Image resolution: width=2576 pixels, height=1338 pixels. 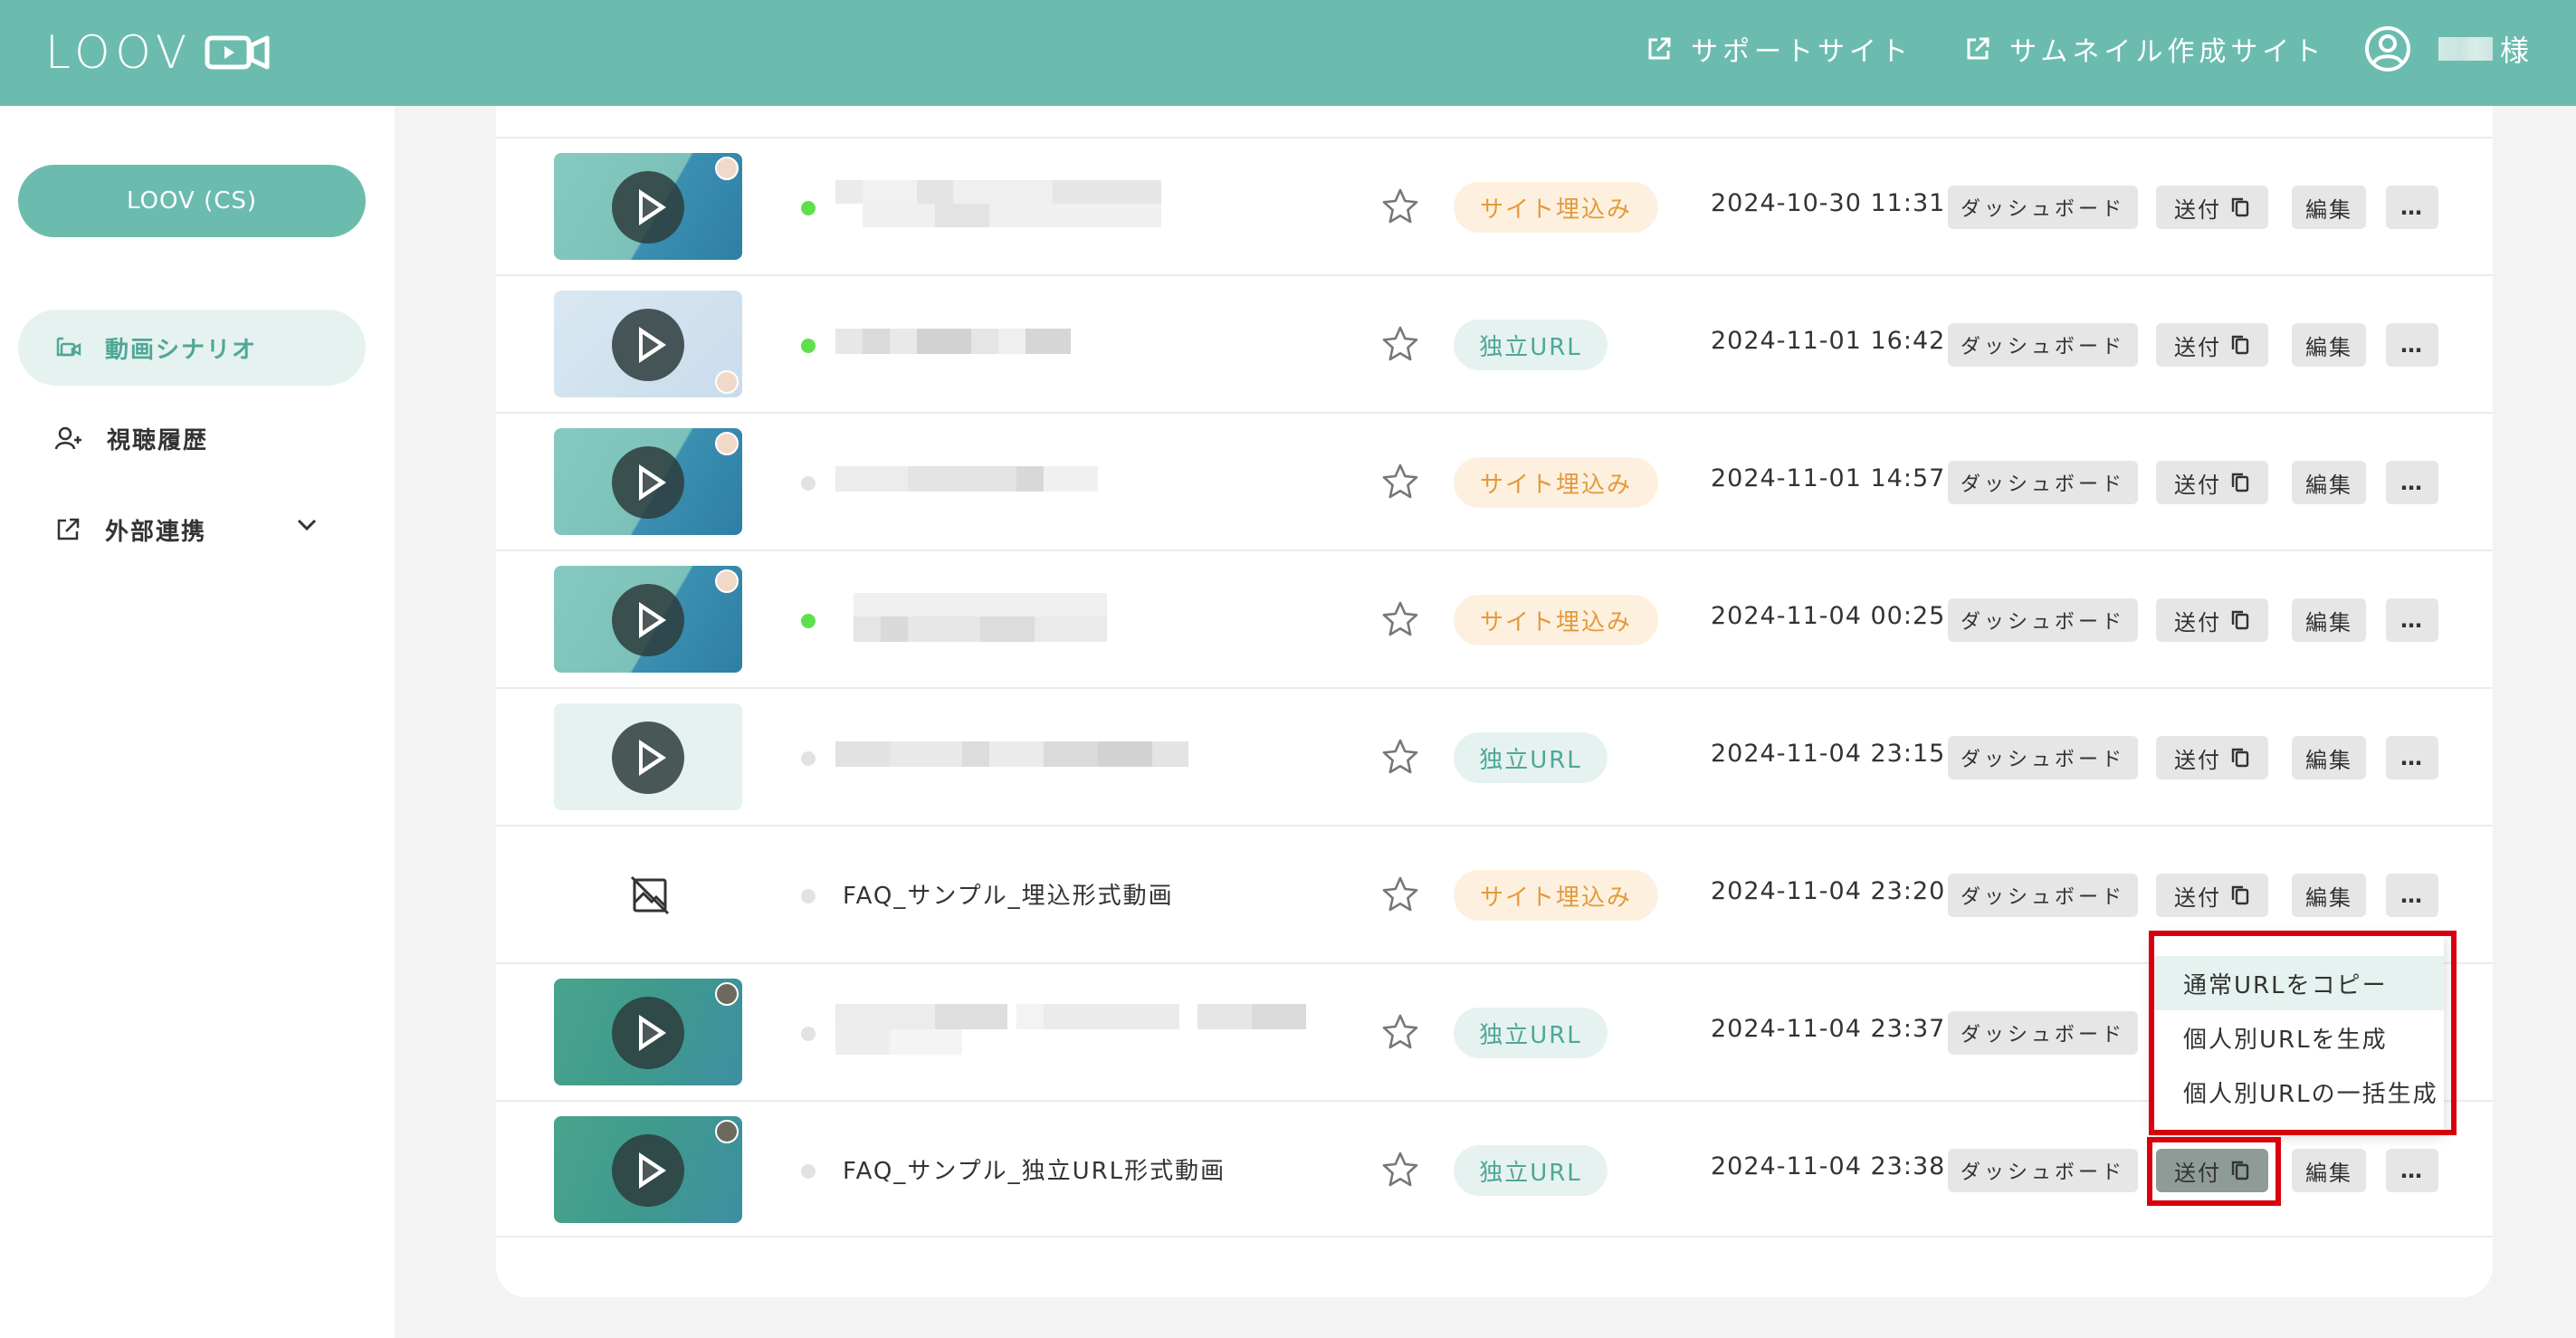 What do you see at coordinates (68, 347) in the screenshot?
I see `video-scenario-icon` at bounding box center [68, 347].